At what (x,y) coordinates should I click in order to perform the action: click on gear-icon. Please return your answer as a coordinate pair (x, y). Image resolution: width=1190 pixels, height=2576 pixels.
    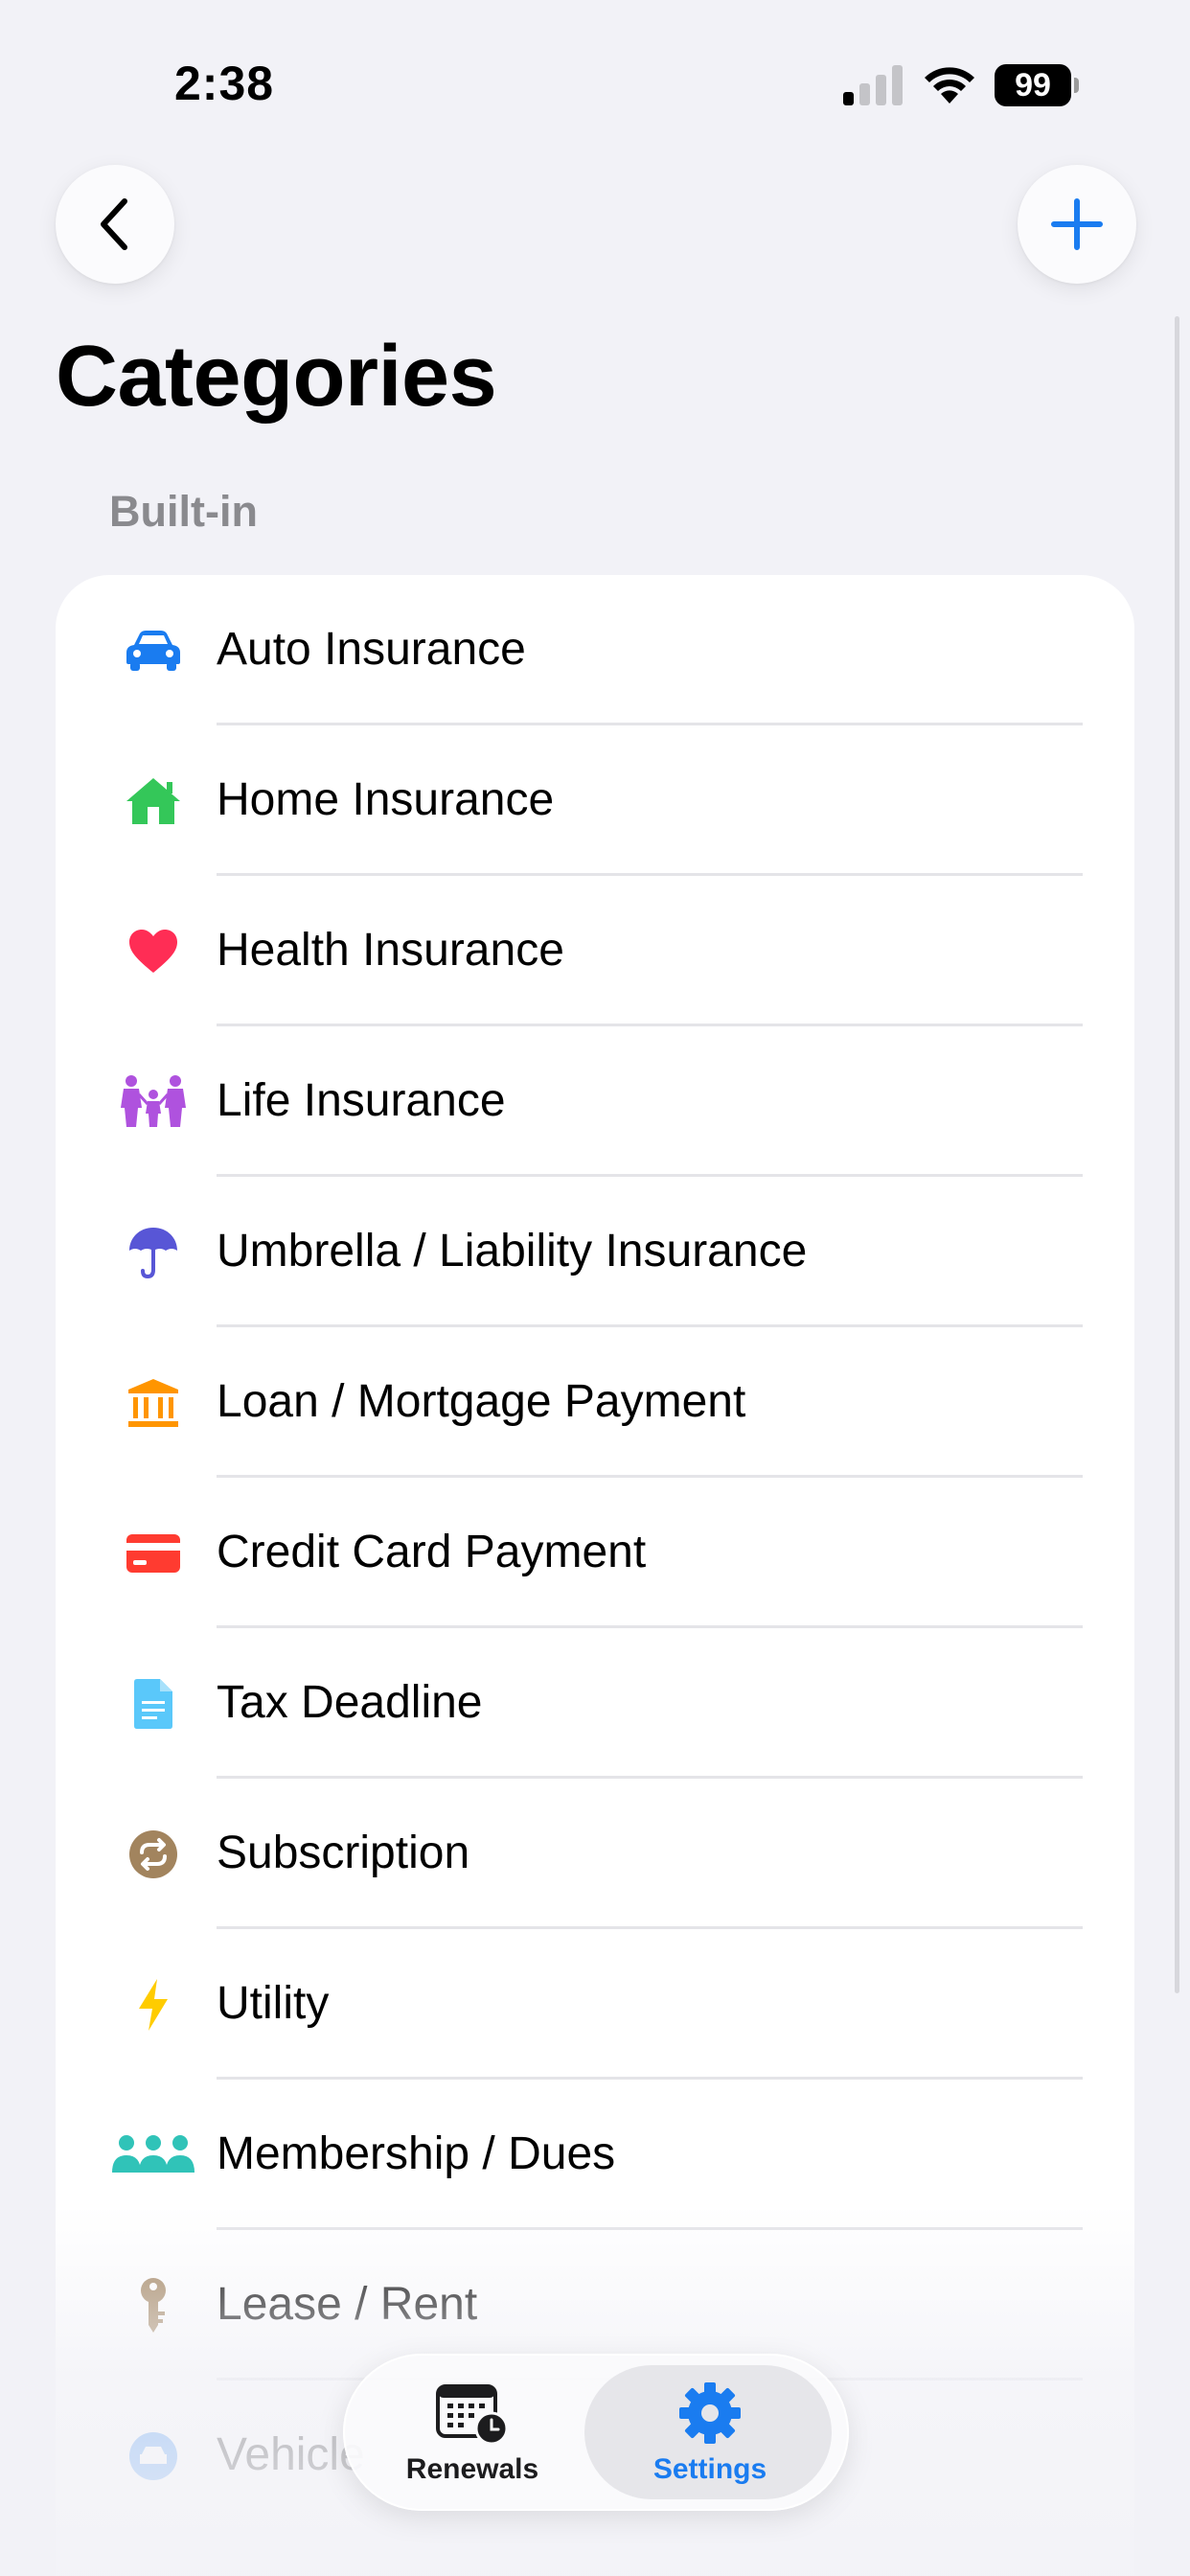
    Looking at the image, I should click on (710, 2414).